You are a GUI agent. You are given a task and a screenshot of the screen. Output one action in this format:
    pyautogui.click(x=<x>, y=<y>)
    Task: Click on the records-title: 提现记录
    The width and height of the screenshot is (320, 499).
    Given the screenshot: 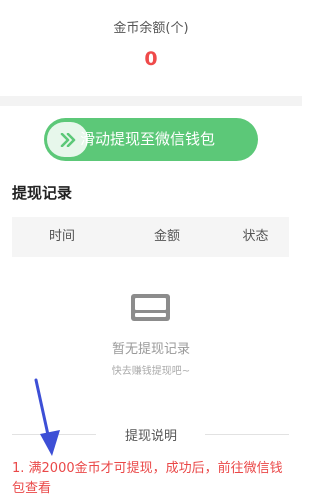 What is the action you would take?
    pyautogui.click(x=42, y=193)
    